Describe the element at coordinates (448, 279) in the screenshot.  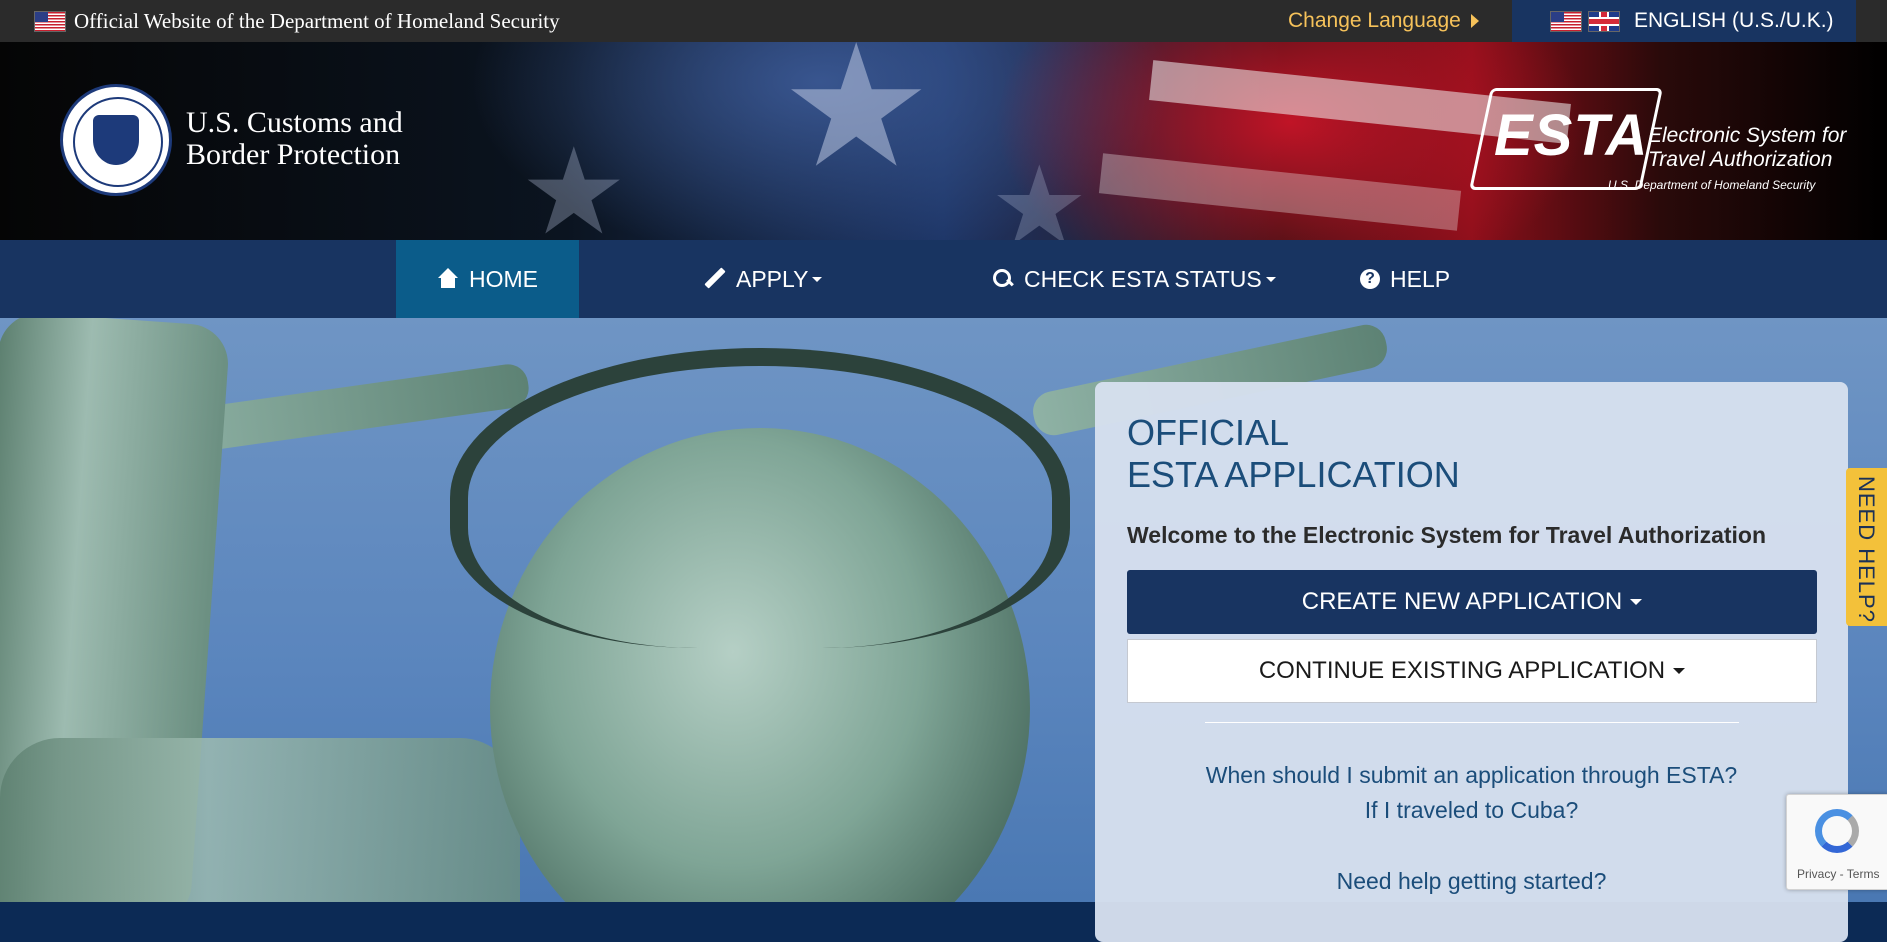
I see `home-icon` at that location.